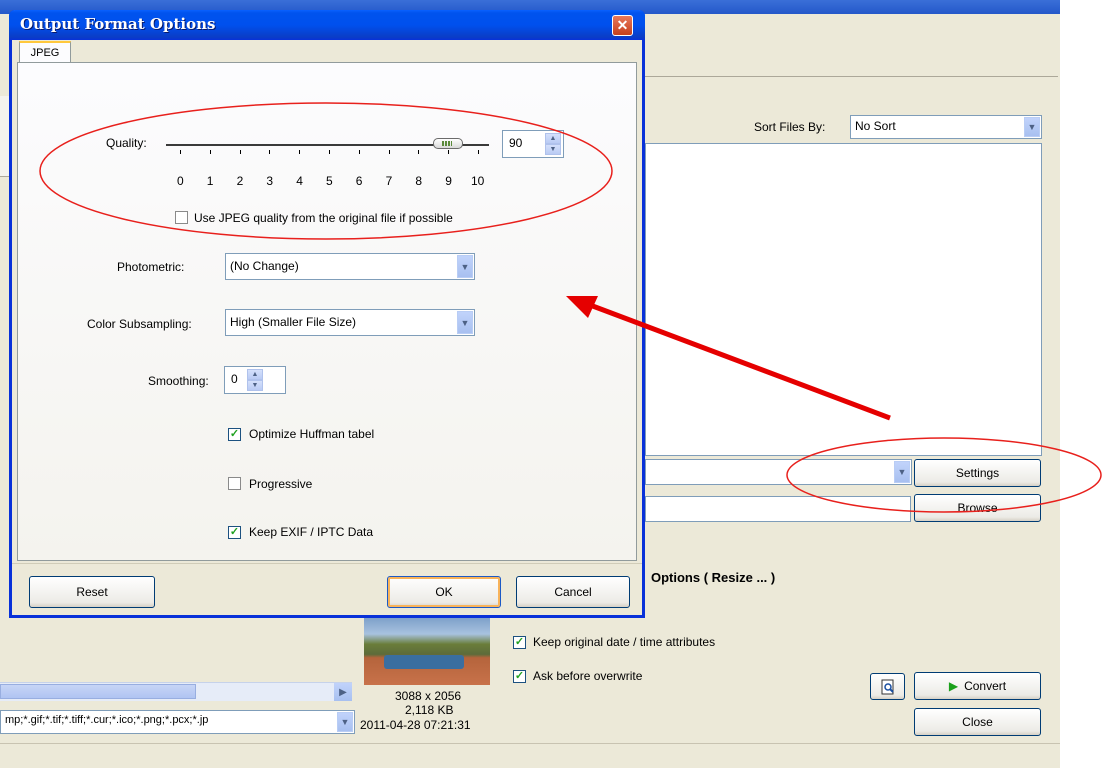 Image resolution: width=1102 pixels, height=768 pixels. I want to click on sort-label: Sort Files By:, so click(790, 127).